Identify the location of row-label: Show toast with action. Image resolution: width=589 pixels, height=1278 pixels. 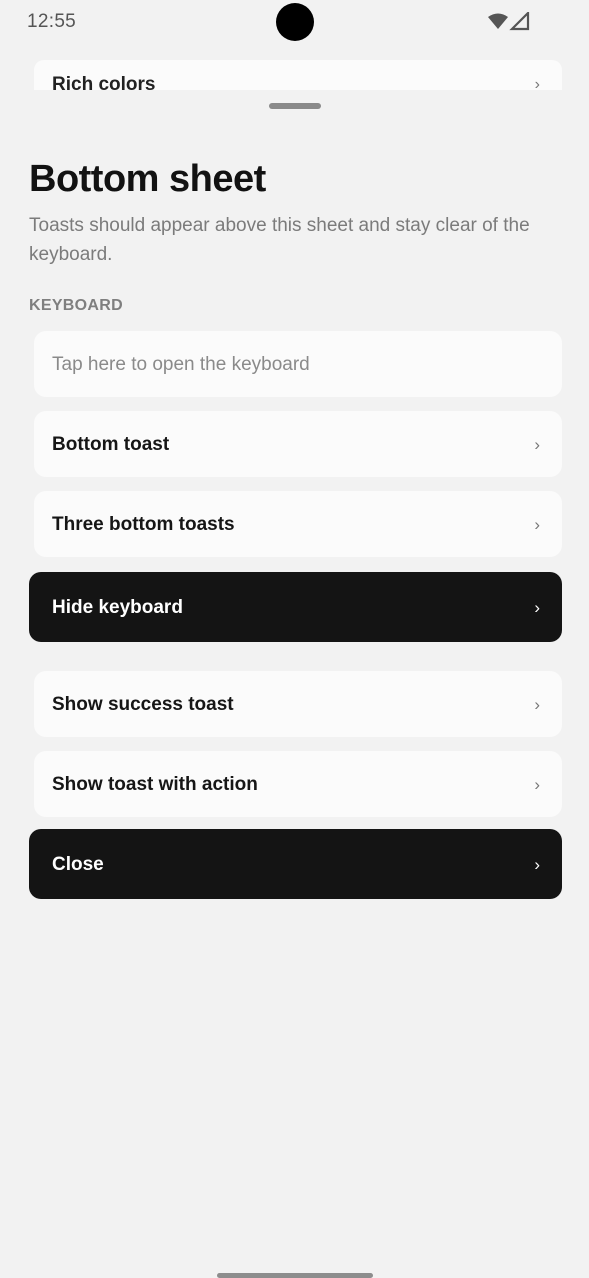
(155, 784).